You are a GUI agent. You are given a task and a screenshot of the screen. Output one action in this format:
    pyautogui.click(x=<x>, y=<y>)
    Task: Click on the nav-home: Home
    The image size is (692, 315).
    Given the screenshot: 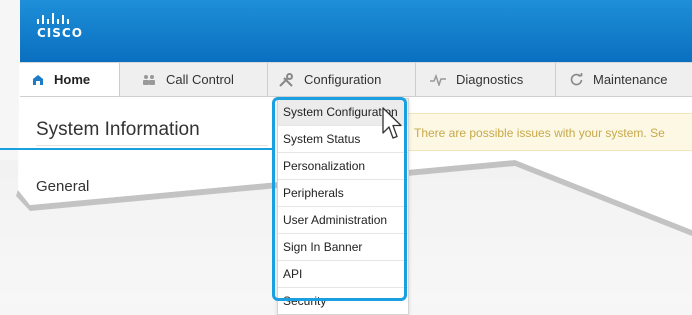 What is the action you would take?
    pyautogui.click(x=70, y=79)
    